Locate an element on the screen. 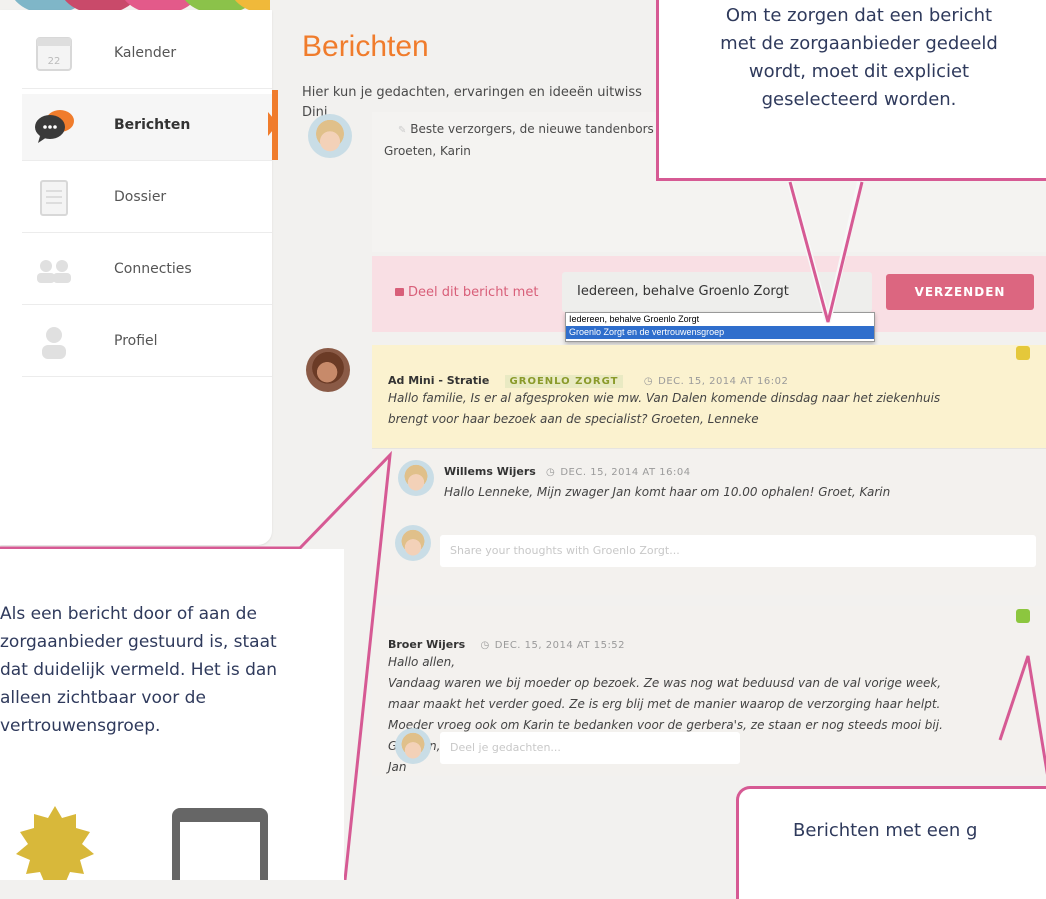  seal-icon is located at coordinates (55, 846).